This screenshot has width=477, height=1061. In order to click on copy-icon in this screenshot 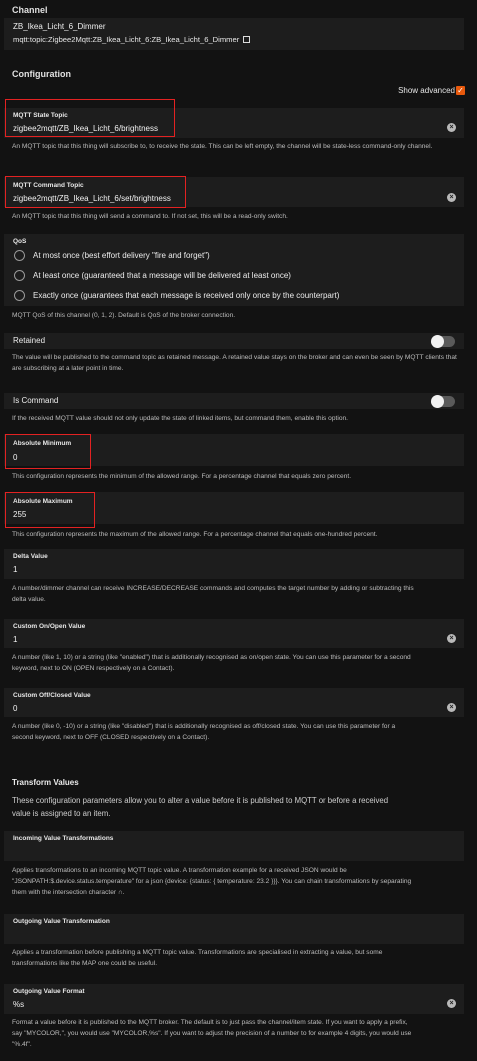, I will do `click(247, 39)`.